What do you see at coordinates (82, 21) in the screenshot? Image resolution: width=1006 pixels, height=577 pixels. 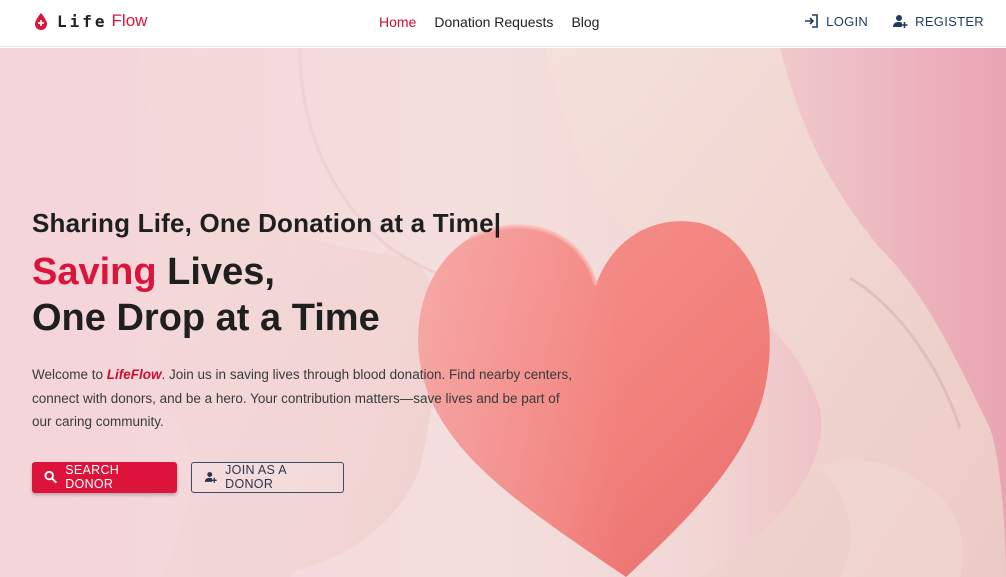 I see `brand-name-part1: Life` at bounding box center [82, 21].